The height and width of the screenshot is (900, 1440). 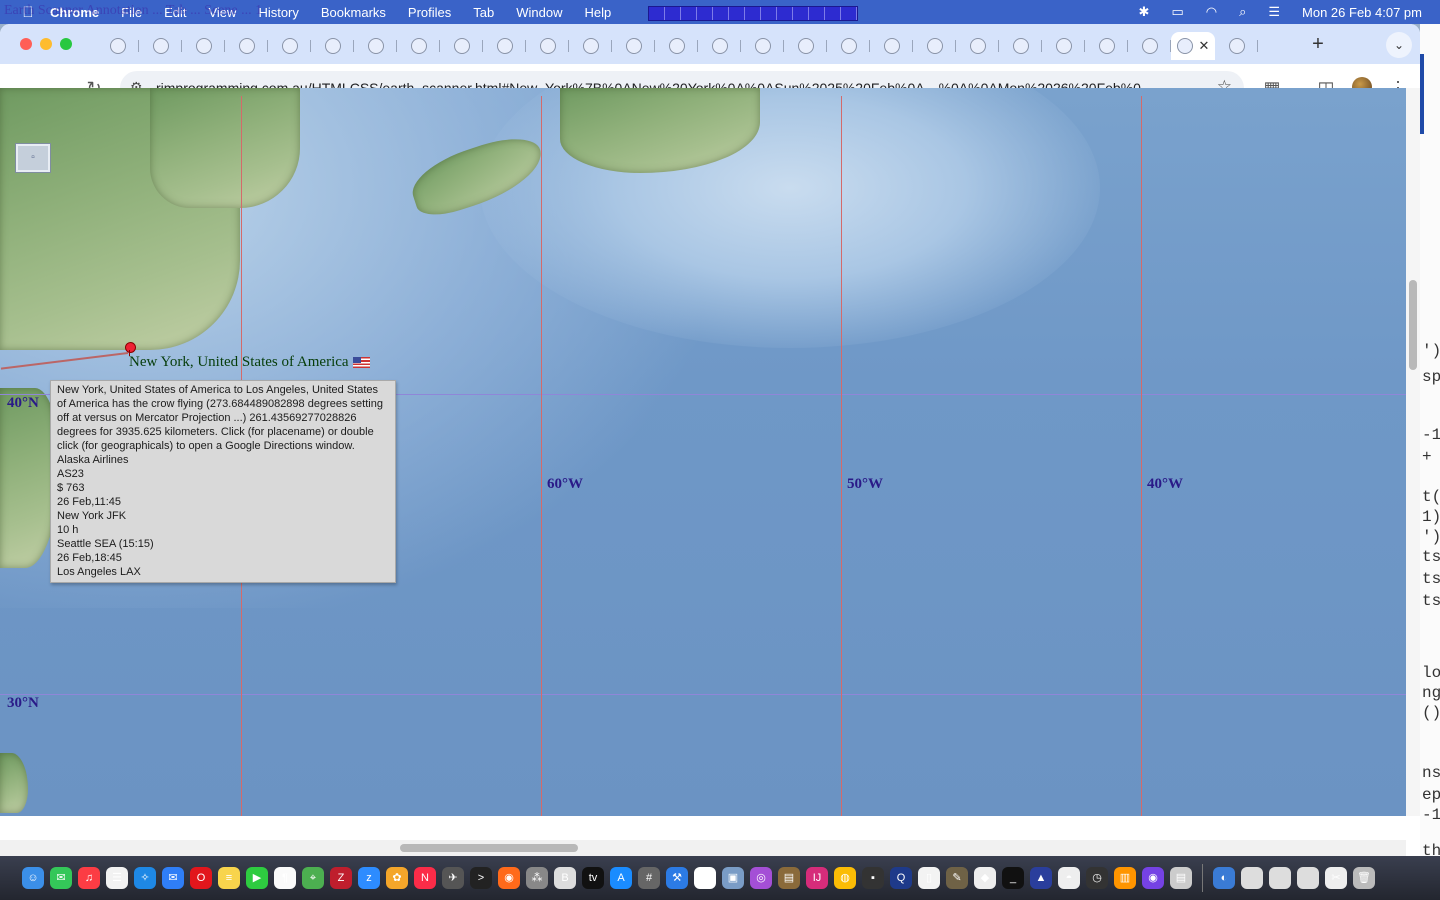 What do you see at coordinates (1252, 878) in the screenshot?
I see `window1-icon` at bounding box center [1252, 878].